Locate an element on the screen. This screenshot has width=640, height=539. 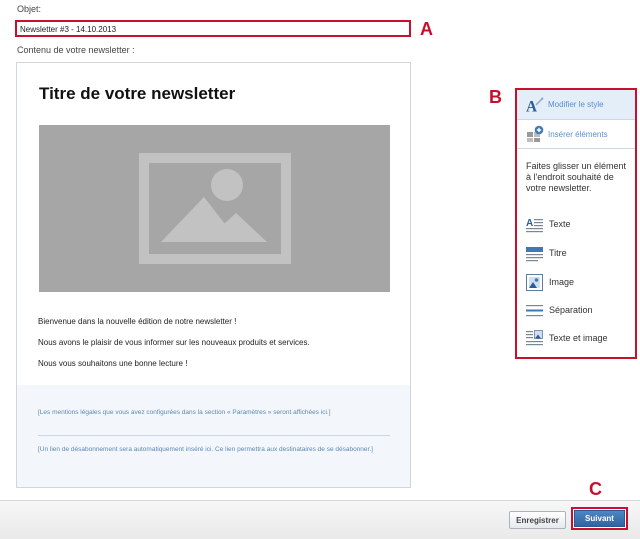
insert-elements-label: Insérer éléments is located at coordinates (578, 134).